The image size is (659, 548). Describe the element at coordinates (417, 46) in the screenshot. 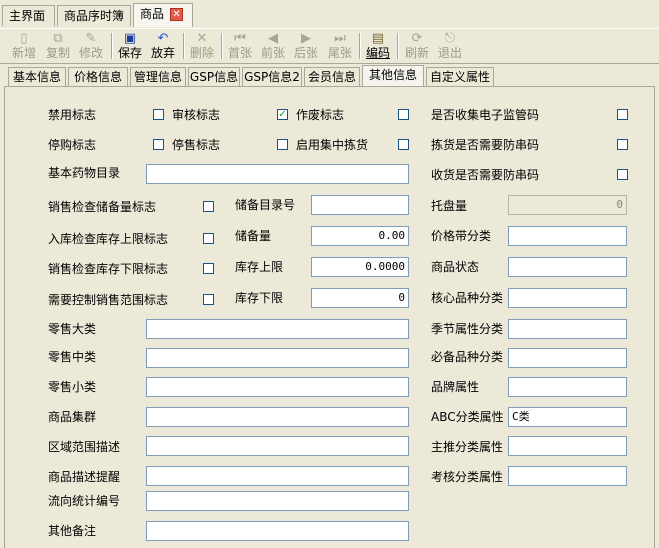

I see `refresh-button: ⟳ 刷新` at that location.